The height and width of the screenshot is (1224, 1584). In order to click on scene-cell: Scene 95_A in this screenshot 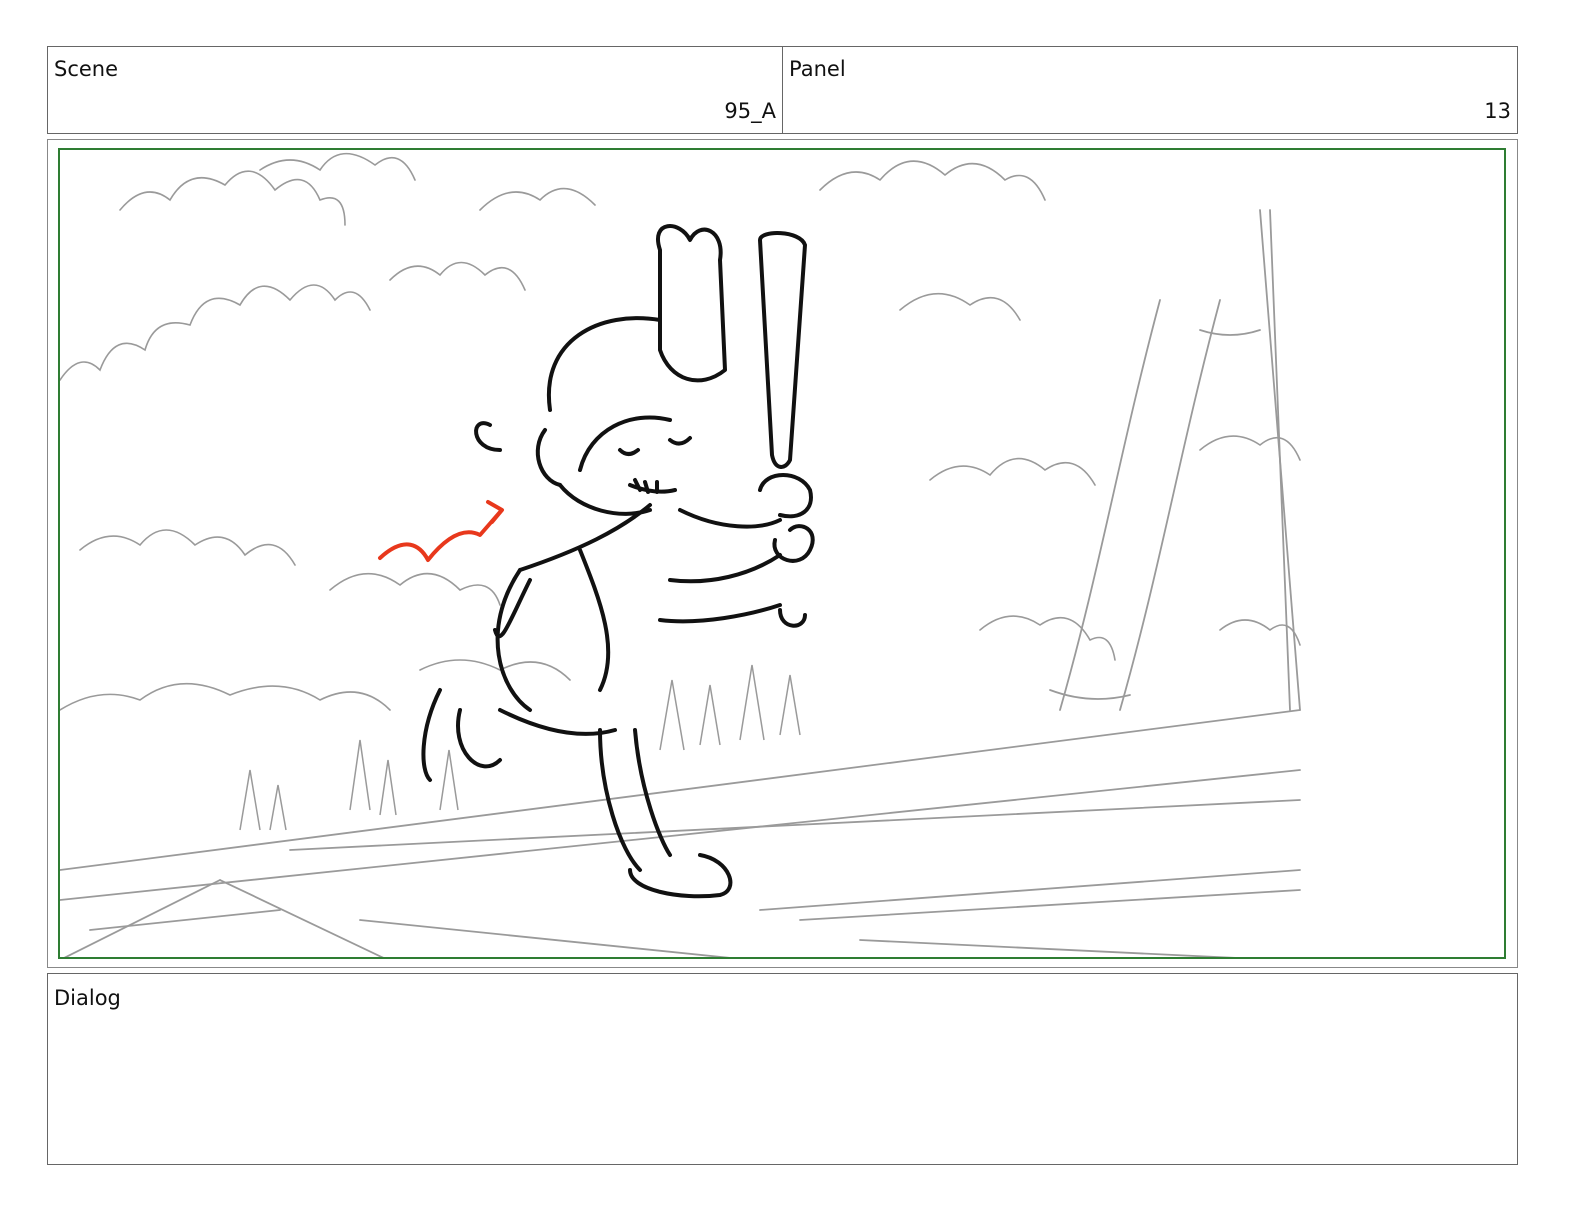, I will do `click(415, 90)`.